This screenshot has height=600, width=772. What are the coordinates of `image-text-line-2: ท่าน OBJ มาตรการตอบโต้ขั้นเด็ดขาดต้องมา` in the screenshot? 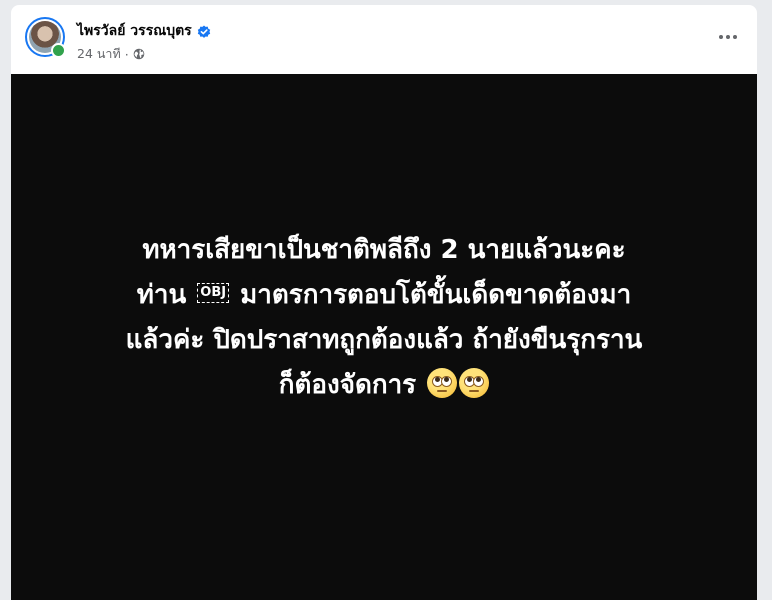 It's located at (384, 295).